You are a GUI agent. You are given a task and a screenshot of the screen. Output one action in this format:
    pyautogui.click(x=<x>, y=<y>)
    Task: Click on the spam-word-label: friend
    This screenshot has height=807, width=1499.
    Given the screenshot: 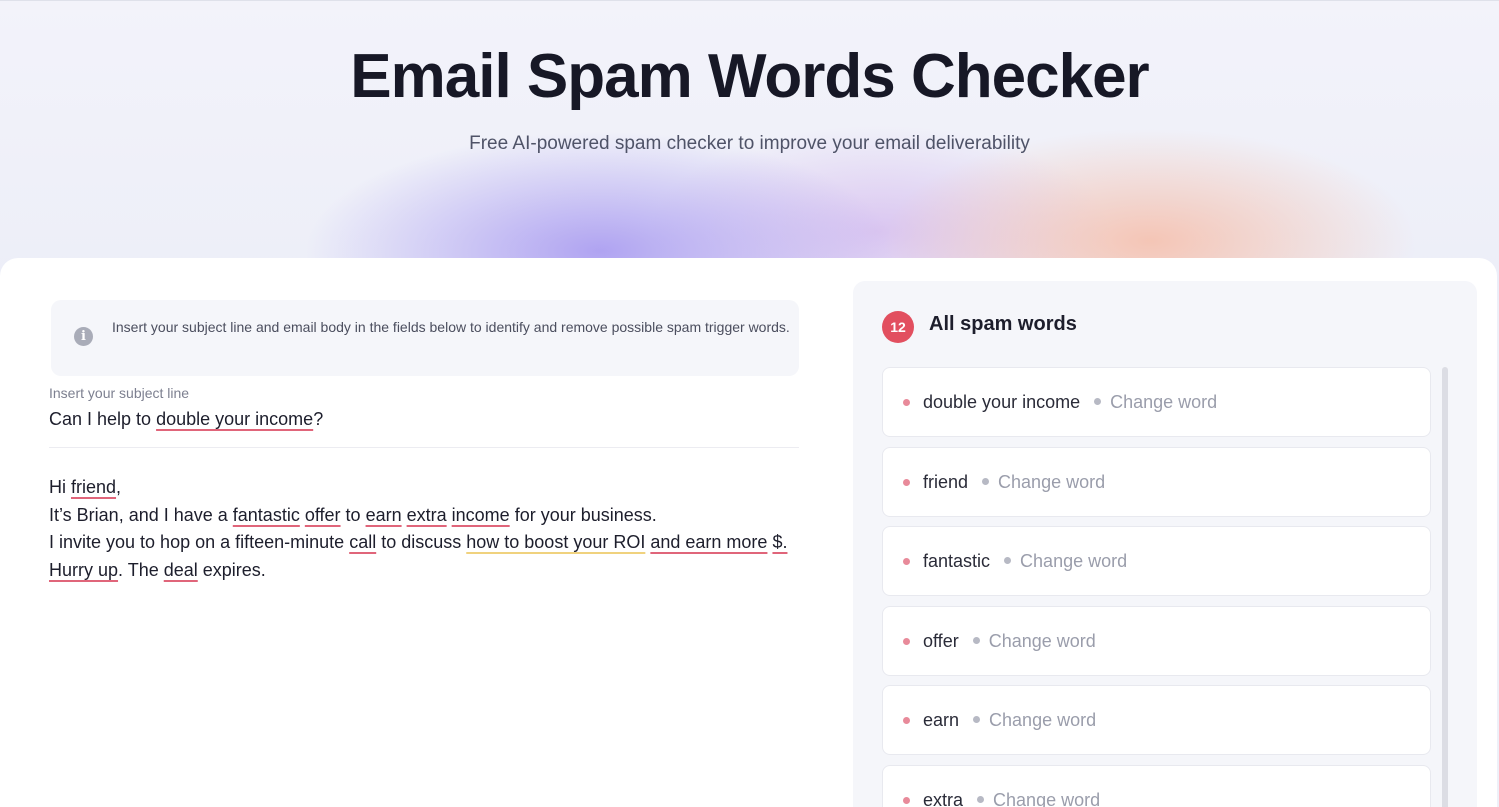 What is the action you would take?
    pyautogui.click(x=946, y=482)
    